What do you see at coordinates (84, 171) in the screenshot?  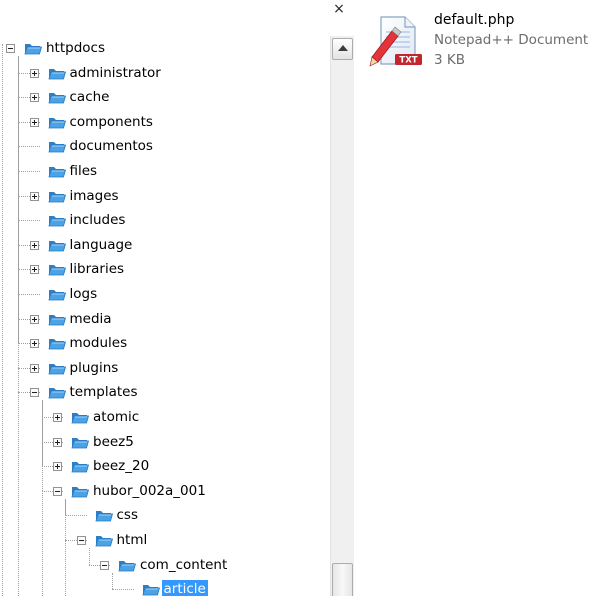 I see `tree-item-label: files` at bounding box center [84, 171].